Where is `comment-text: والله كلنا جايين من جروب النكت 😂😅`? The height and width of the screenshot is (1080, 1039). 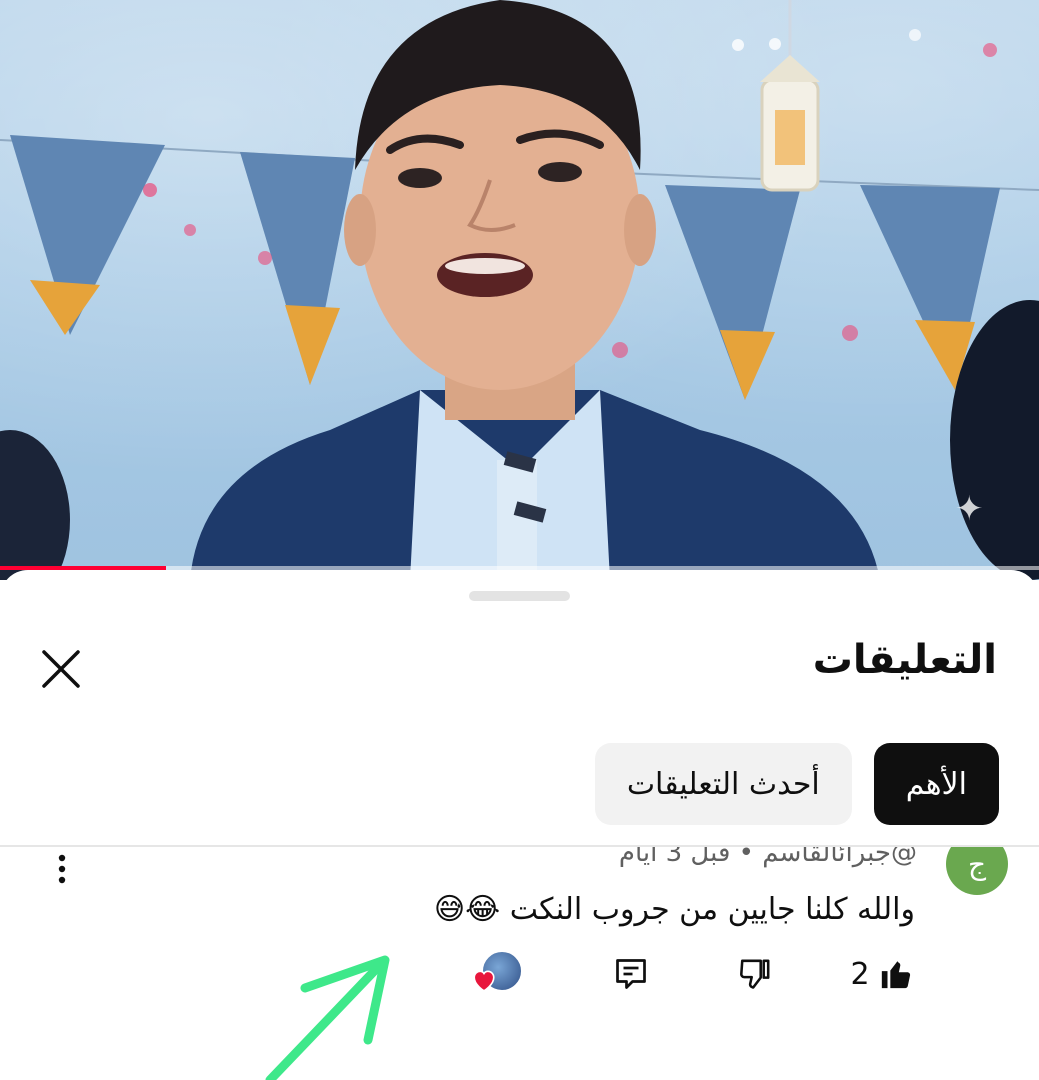
comment-text: والله كلنا جايين من جروب النكت 😂😅 is located at coordinates (674, 909).